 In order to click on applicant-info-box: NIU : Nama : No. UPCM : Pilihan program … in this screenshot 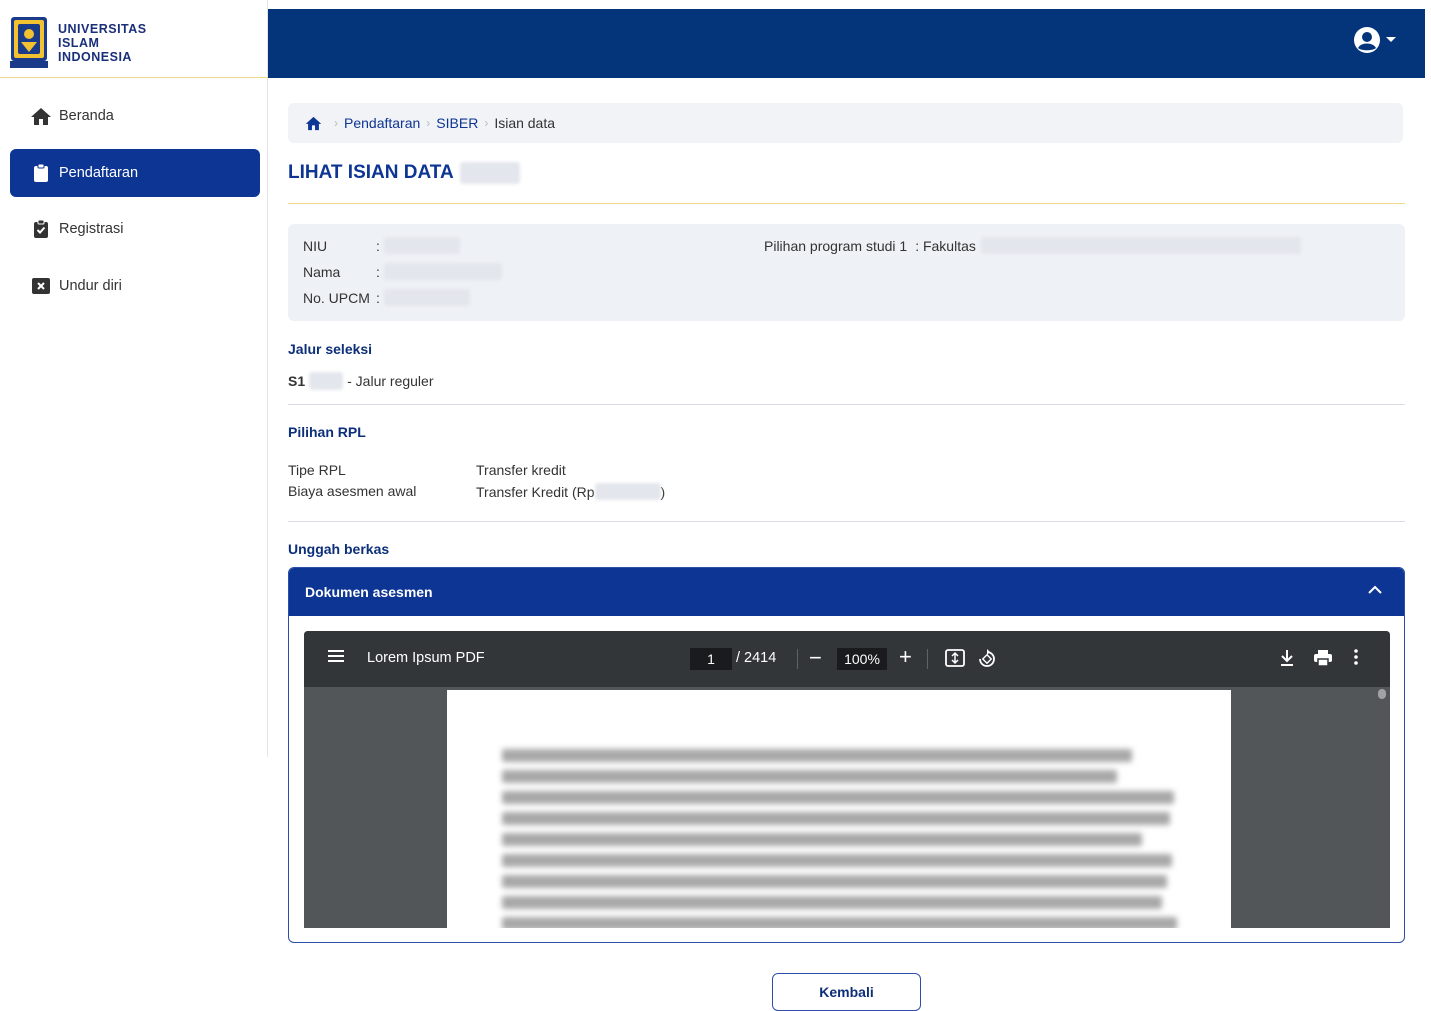, I will do `click(846, 272)`.